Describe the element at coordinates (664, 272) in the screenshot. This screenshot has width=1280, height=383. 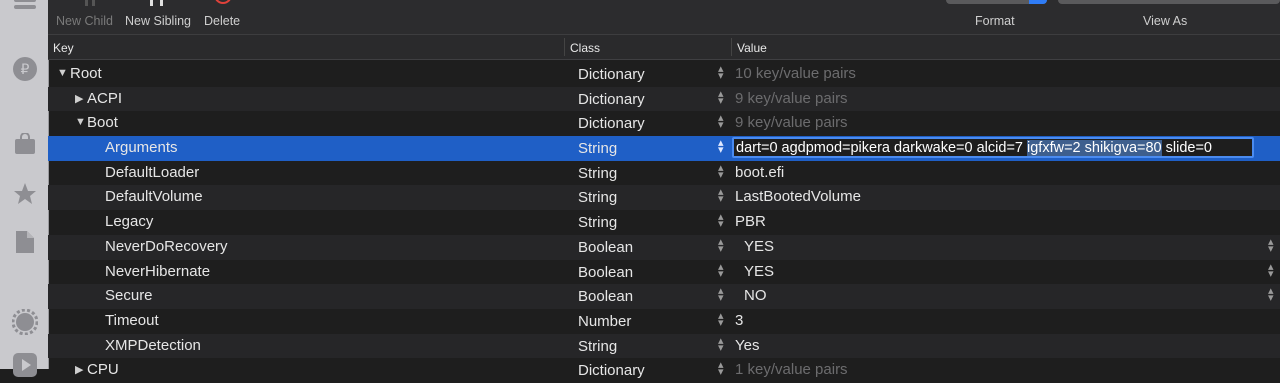
I see `table-row: NeverHibernate Boolean ▴ ▾ YES ▴ ▾` at that location.